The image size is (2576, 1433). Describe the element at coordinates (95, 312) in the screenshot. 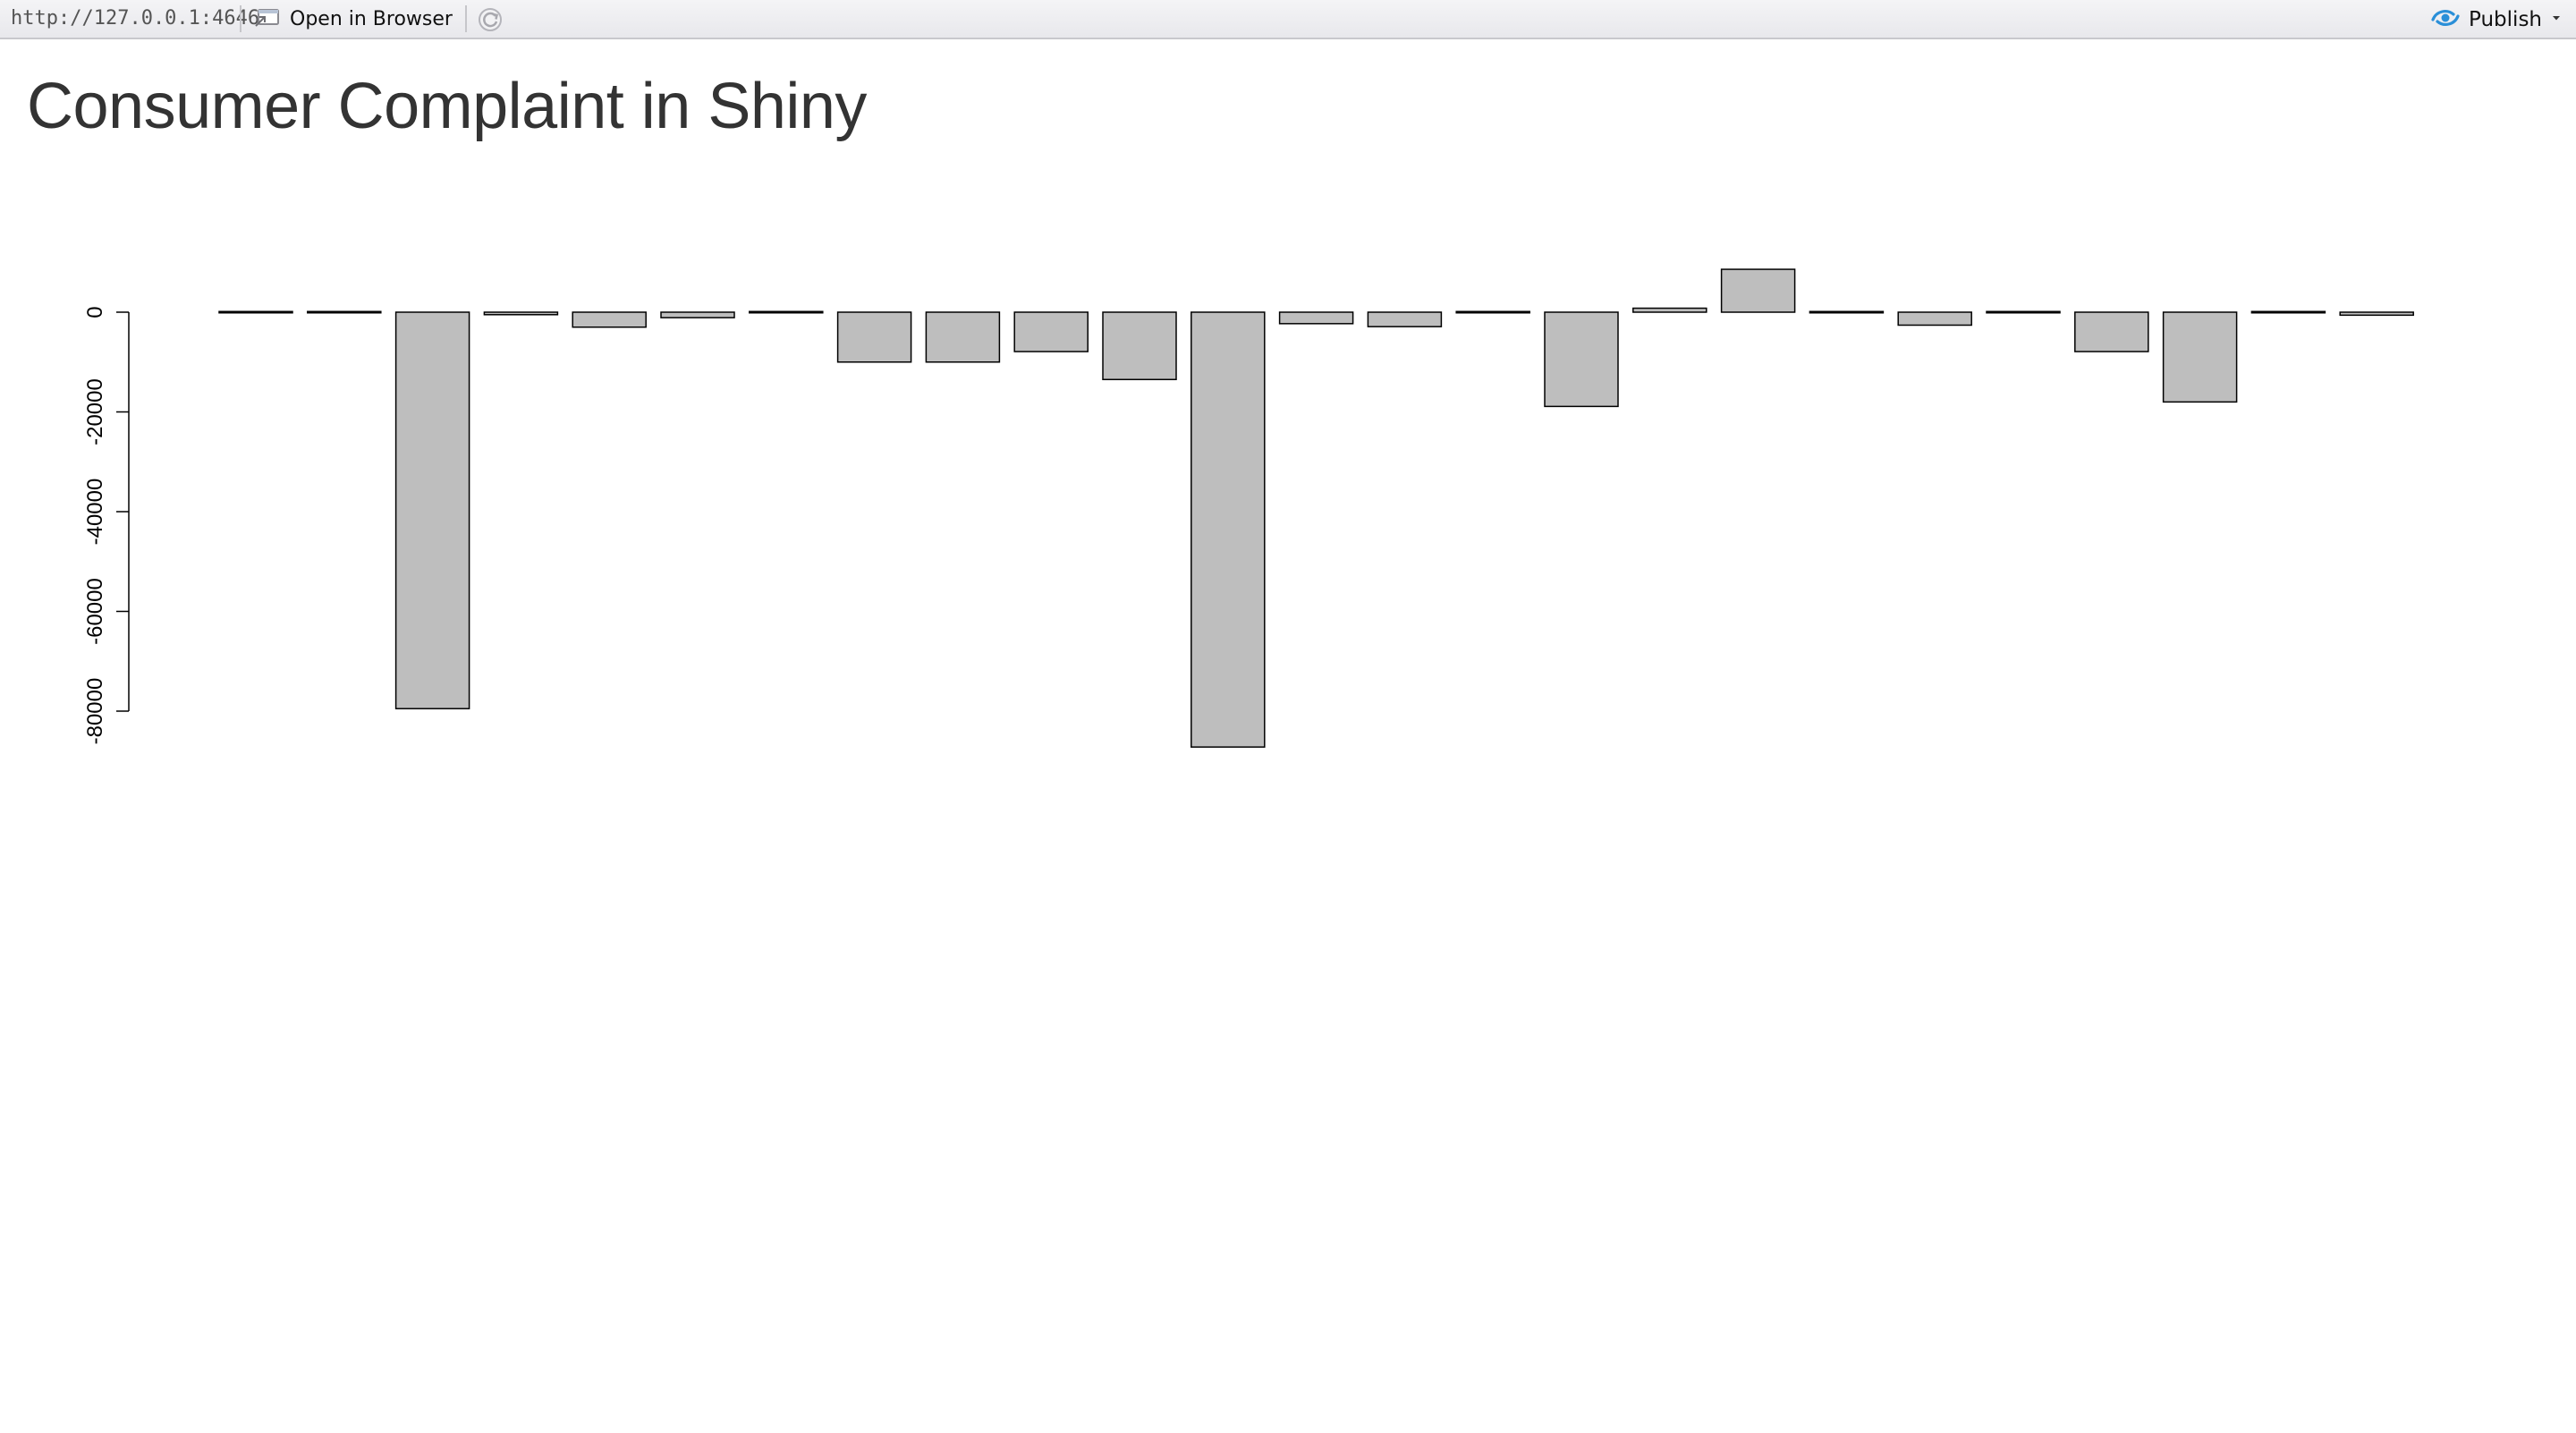

I see `y-tick-label: 0` at that location.